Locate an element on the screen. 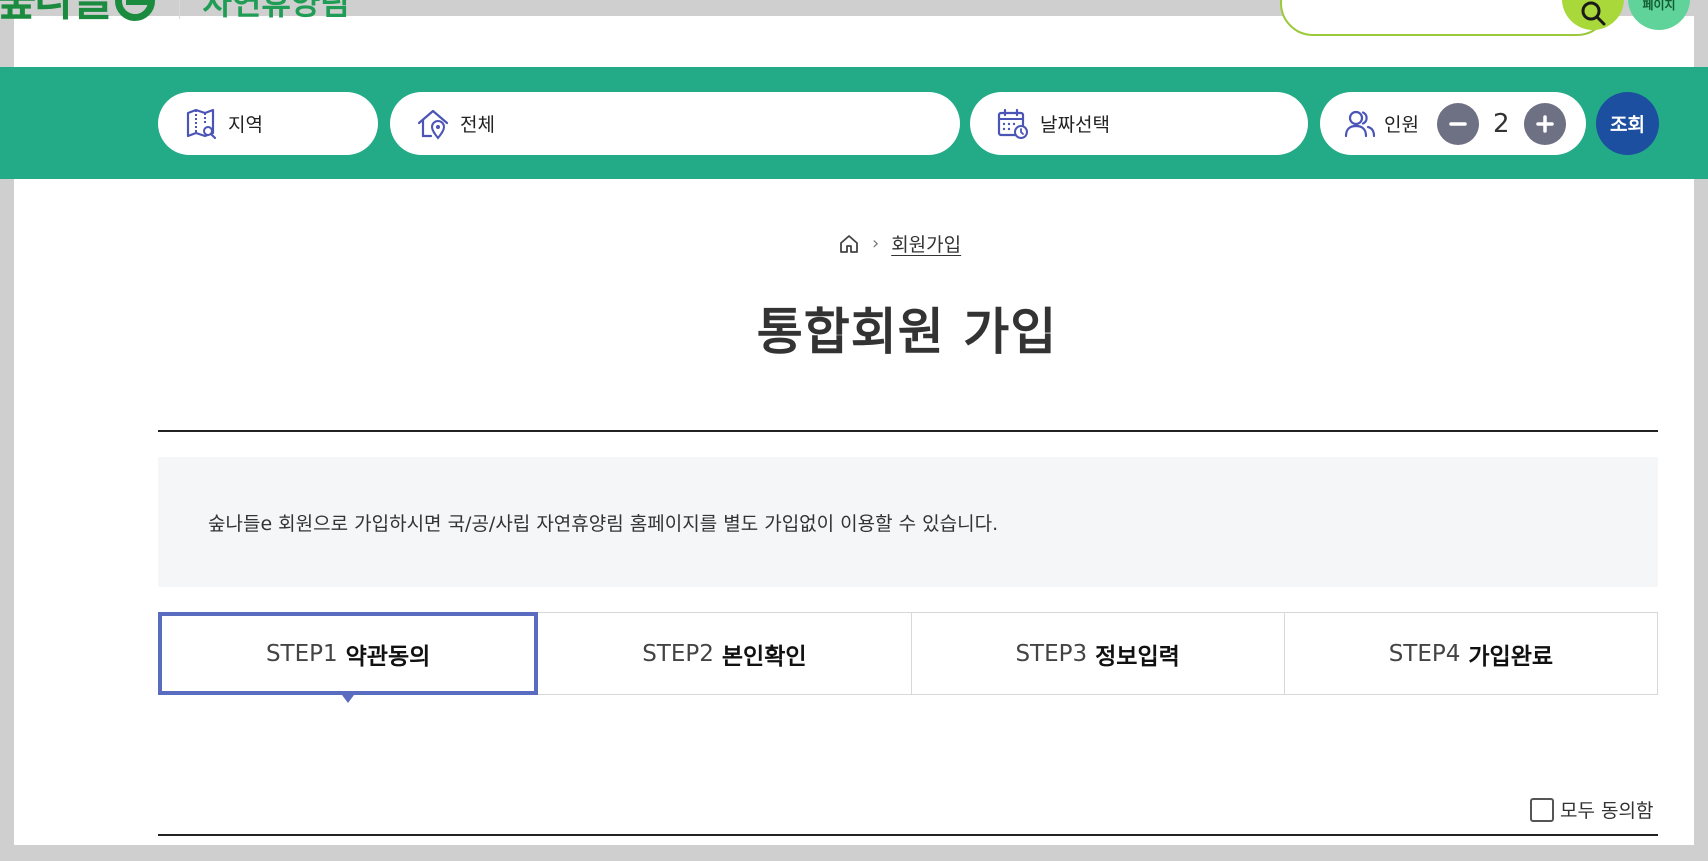 Image resolution: width=1708 pixels, height=861 pixels. page-title: 통합회원 가입 is located at coordinates (907, 332).